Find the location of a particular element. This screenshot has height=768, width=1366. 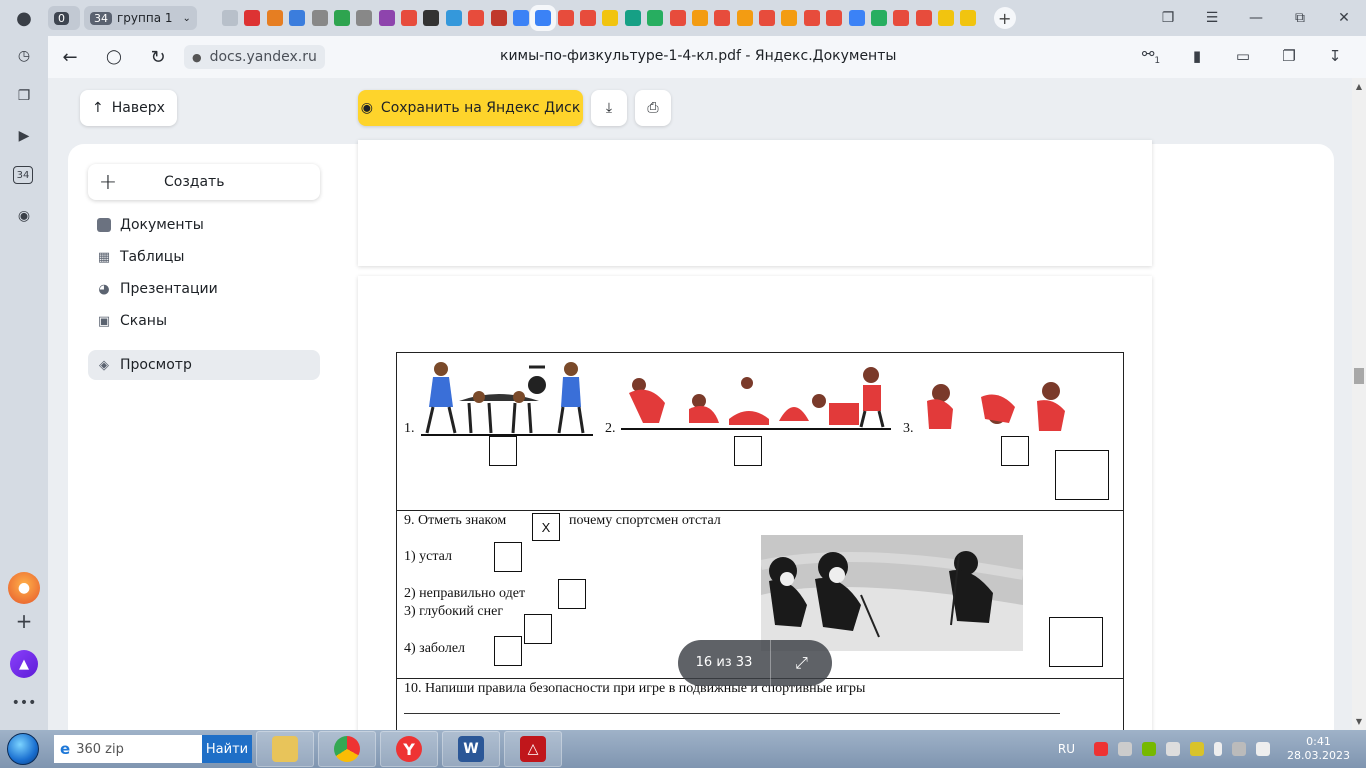

protect-icon: ⚯1 is located at coordinates (1151, 55).